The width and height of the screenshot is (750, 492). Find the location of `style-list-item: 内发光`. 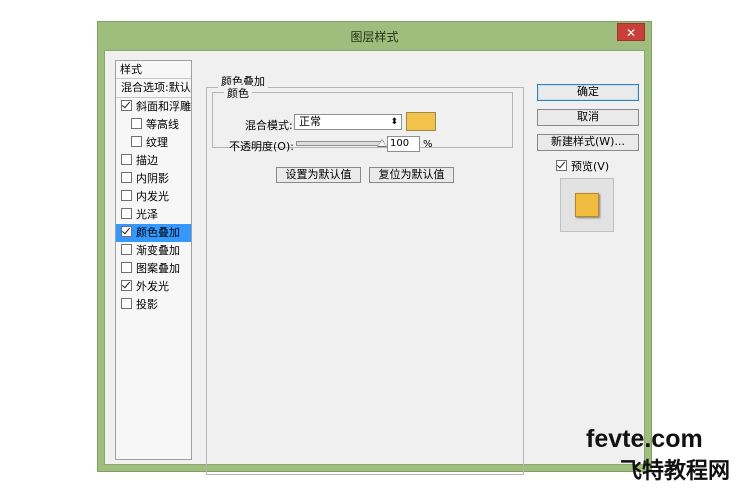

style-list-item: 内发光 is located at coordinates (153, 197).